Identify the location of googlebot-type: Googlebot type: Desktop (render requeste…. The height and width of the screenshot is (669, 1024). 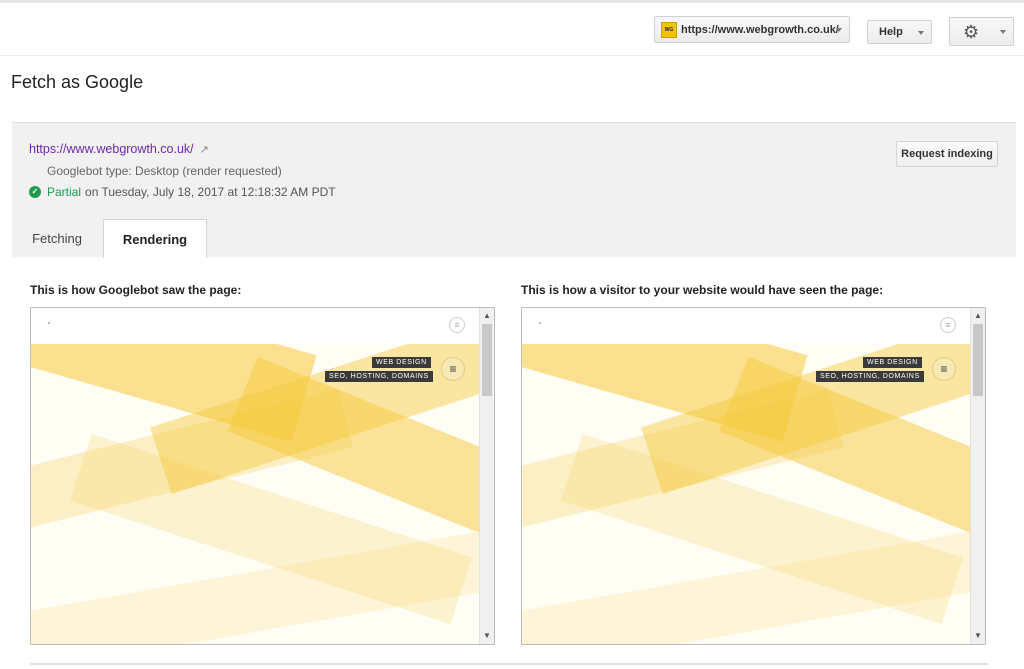
(164, 171).